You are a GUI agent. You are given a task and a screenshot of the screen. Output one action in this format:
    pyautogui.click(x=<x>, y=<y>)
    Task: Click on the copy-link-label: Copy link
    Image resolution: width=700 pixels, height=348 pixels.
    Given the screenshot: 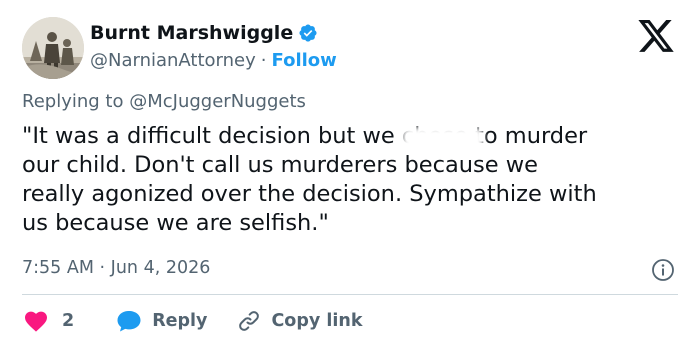 What is the action you would take?
    pyautogui.click(x=317, y=321)
    